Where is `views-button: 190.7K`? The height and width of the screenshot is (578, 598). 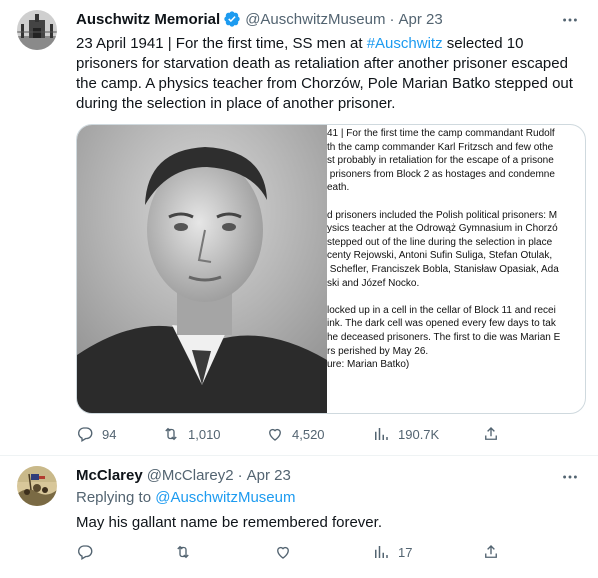 views-button: 190.7K is located at coordinates (405, 434).